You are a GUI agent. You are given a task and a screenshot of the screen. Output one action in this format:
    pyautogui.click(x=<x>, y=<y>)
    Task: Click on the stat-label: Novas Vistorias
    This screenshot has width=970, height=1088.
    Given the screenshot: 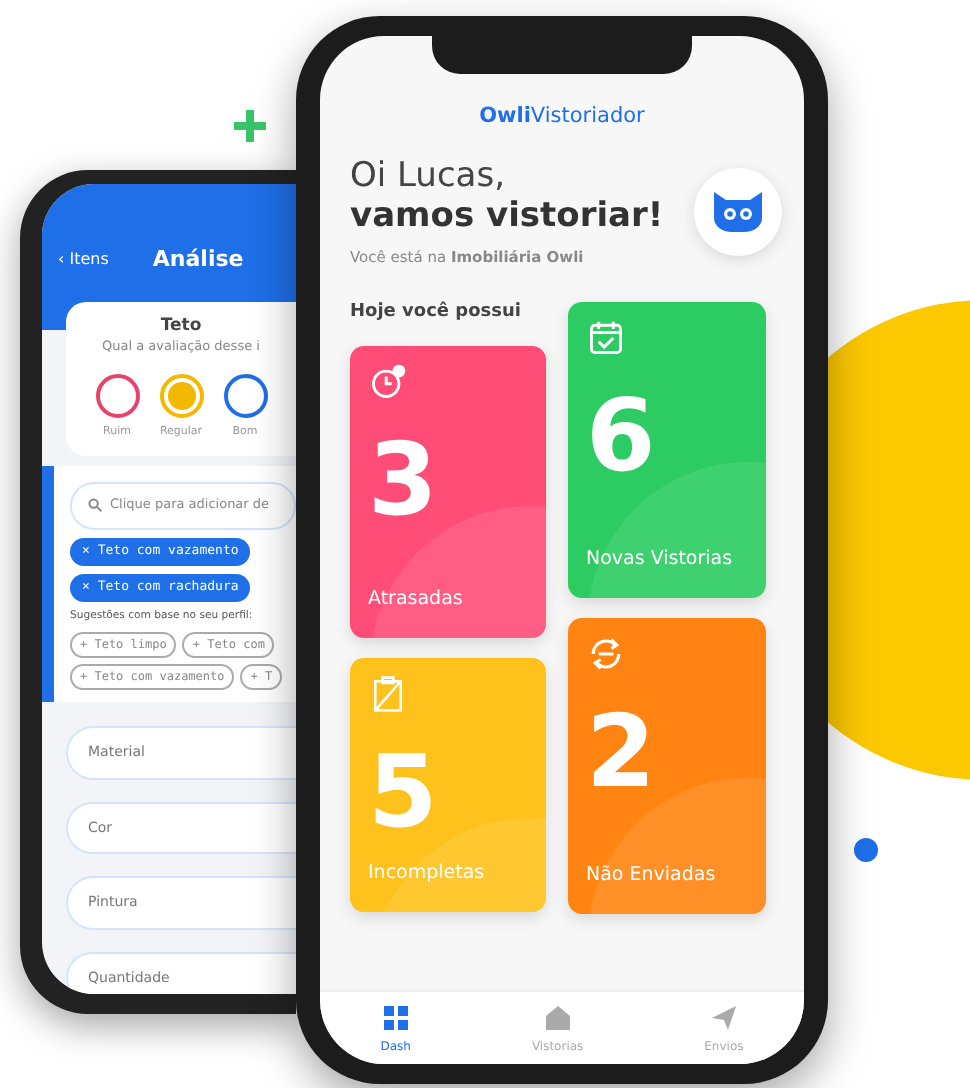 What is the action you would take?
    pyautogui.click(x=660, y=560)
    